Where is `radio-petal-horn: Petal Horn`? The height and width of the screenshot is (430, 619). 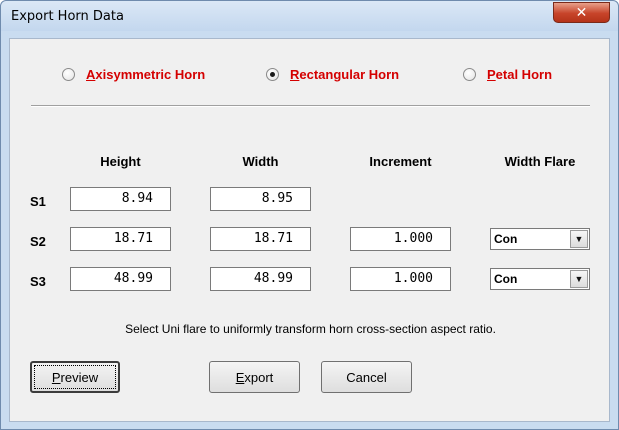
radio-petal-horn: Petal Horn is located at coordinates (507, 74).